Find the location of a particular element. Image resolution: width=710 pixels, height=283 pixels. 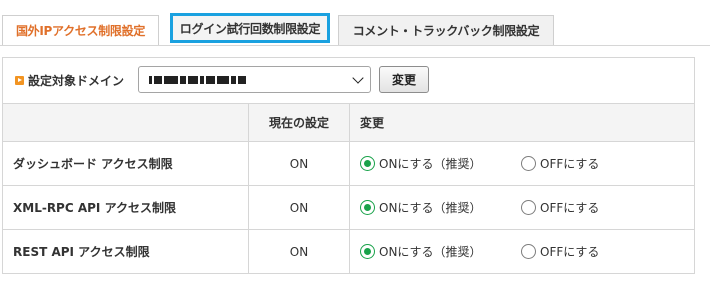

tabs-divider is located at coordinates (355, 45).